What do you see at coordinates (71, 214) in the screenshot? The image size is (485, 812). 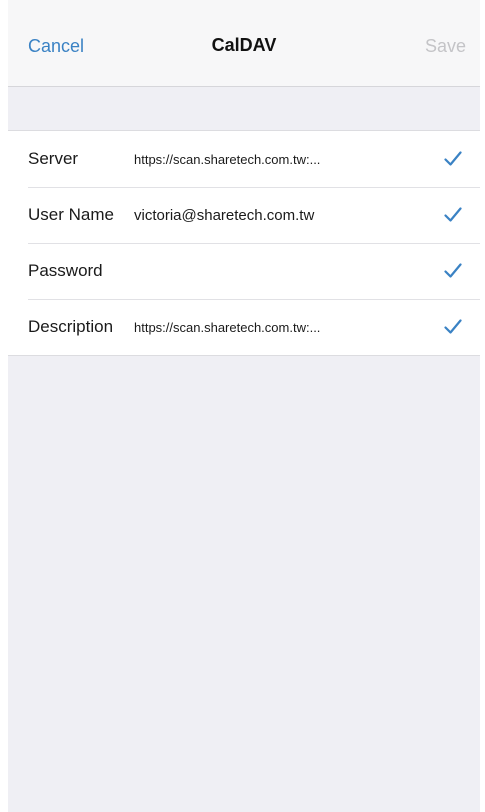 I see `user-name-label: User Name` at bounding box center [71, 214].